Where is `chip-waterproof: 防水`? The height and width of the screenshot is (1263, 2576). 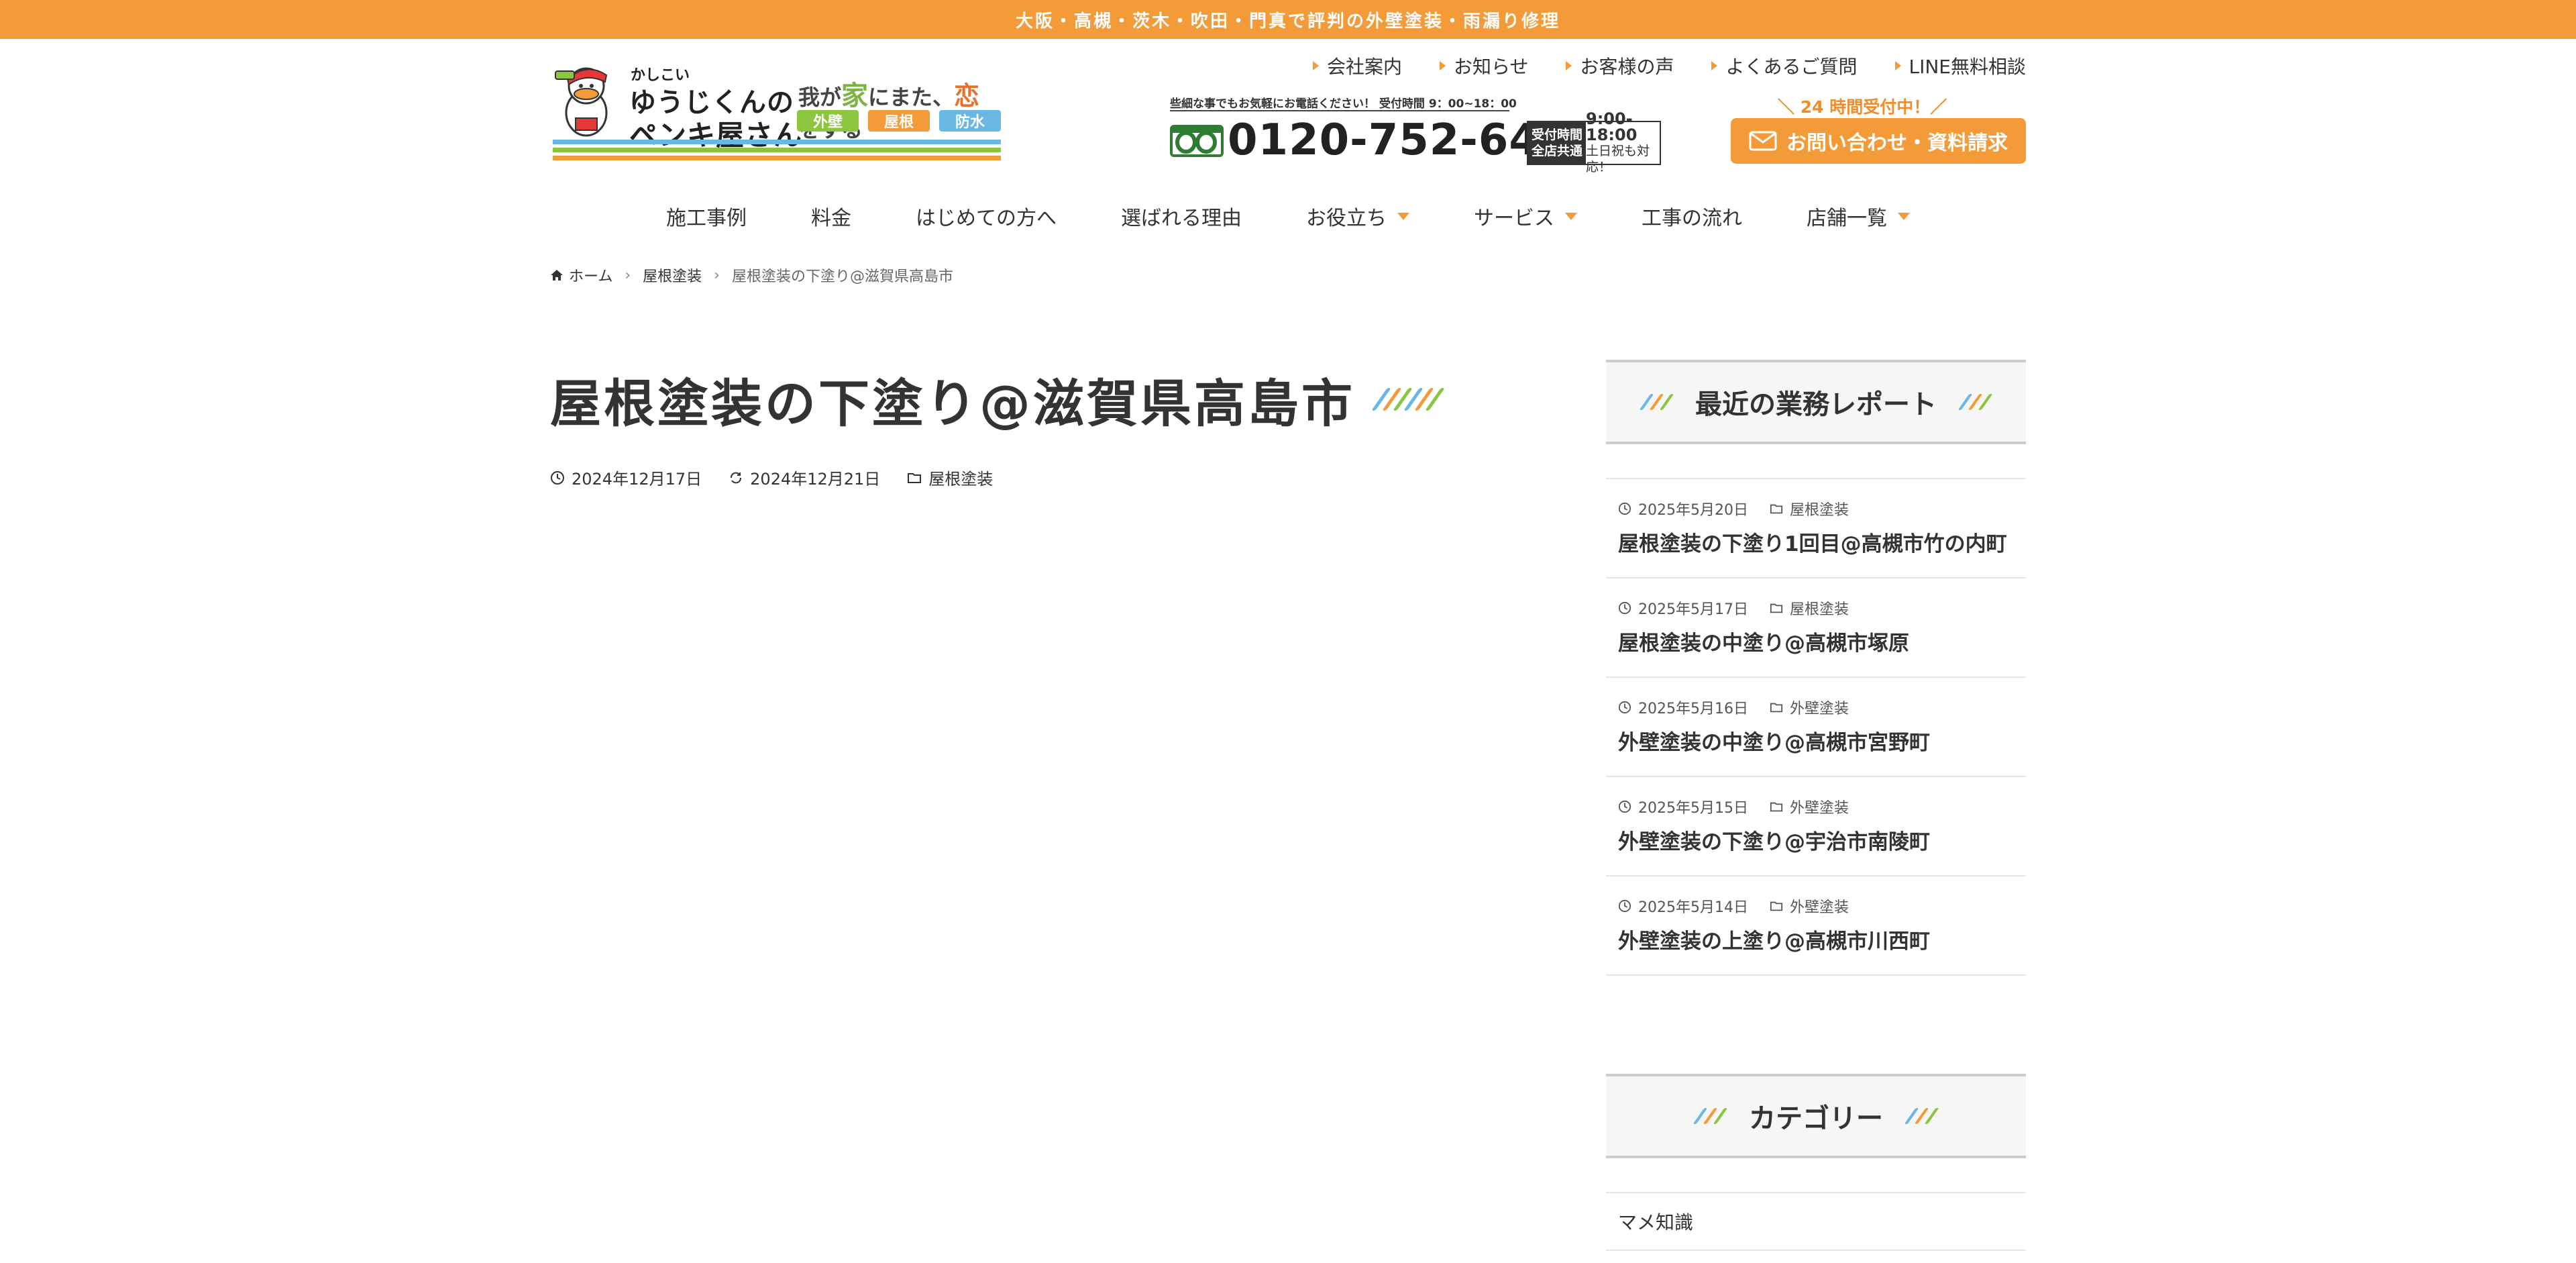 chip-waterproof: 防水 is located at coordinates (970, 121).